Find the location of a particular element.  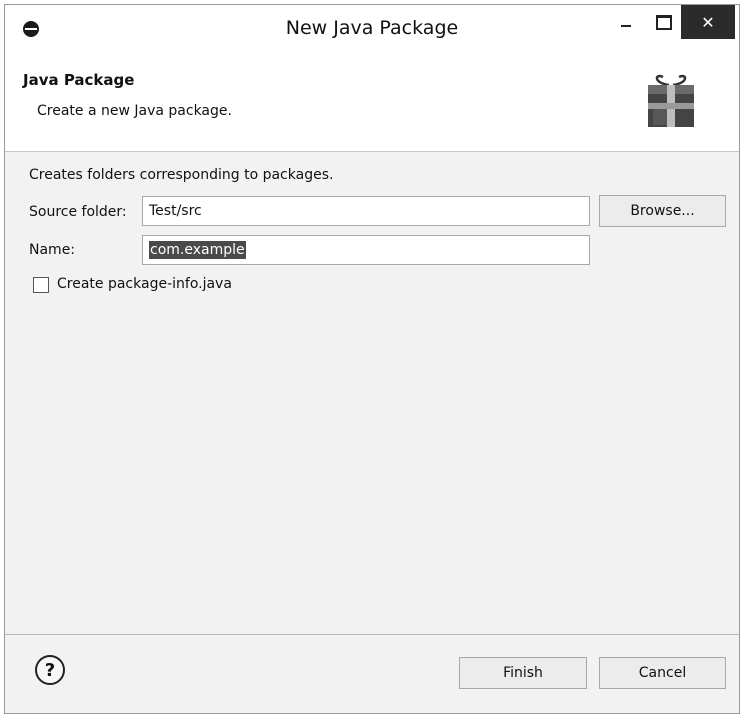

help-icon: ? is located at coordinates (50, 670).